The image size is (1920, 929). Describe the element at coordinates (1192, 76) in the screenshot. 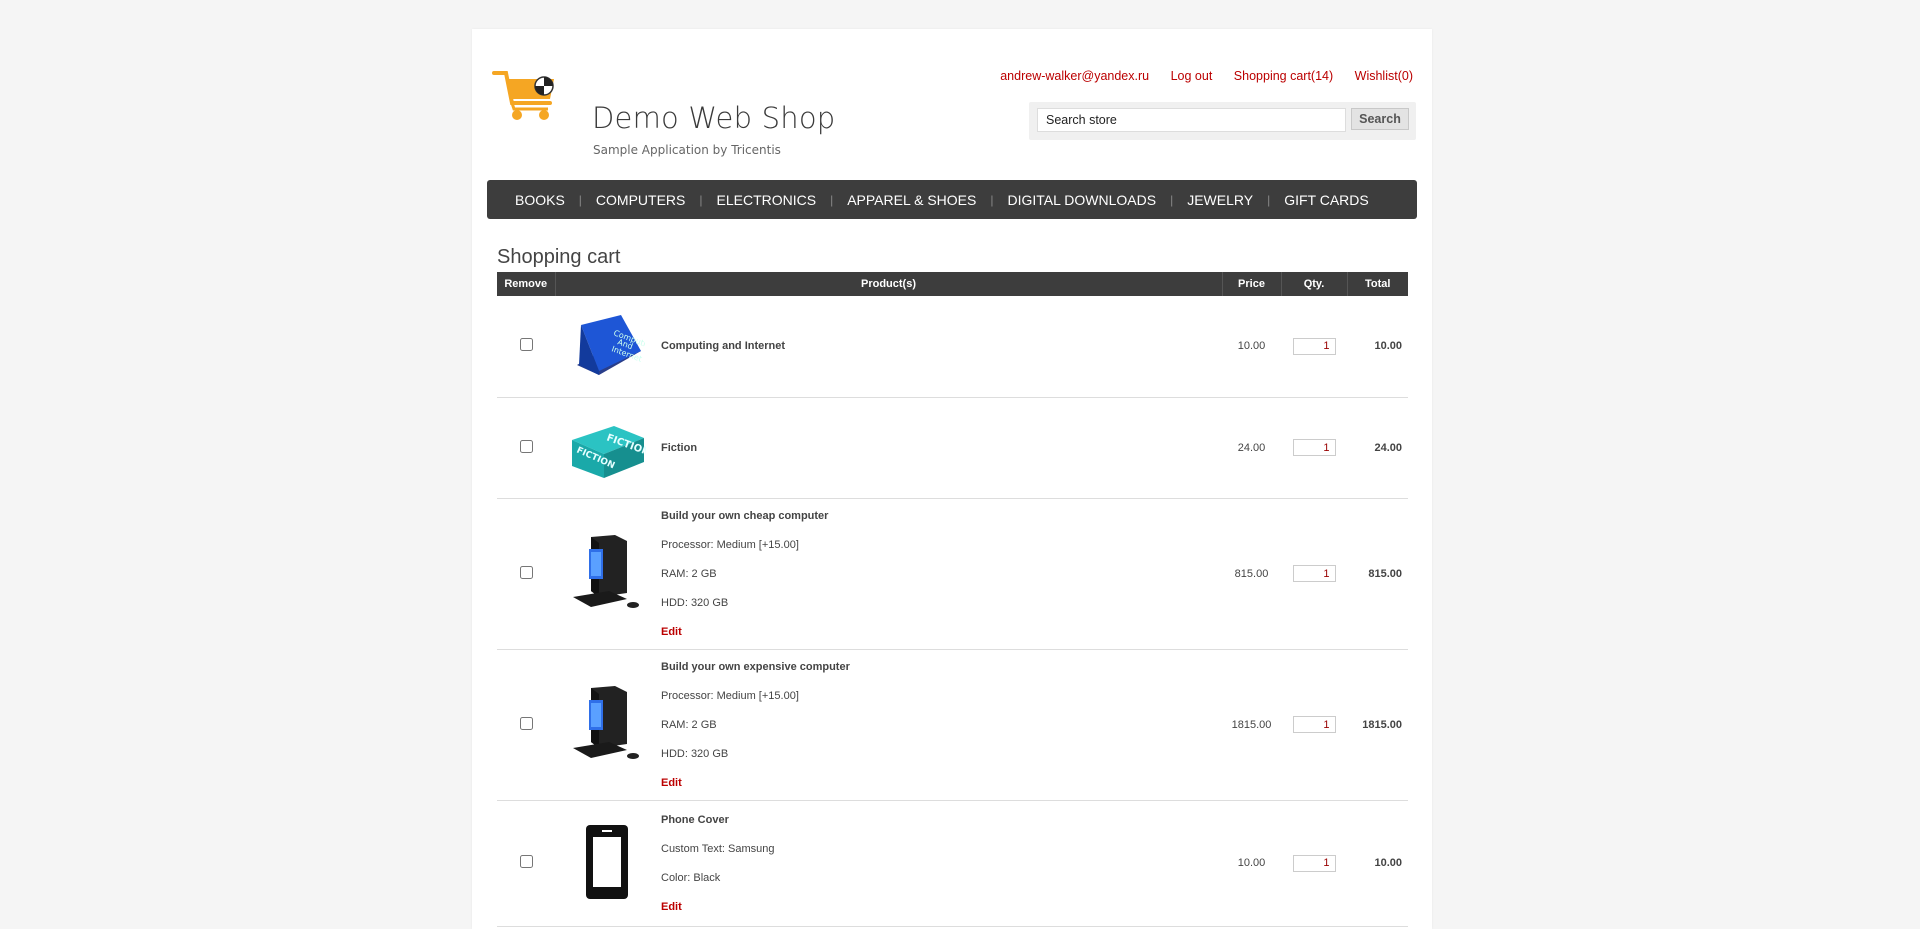

I see `logout-link: Log out` at that location.